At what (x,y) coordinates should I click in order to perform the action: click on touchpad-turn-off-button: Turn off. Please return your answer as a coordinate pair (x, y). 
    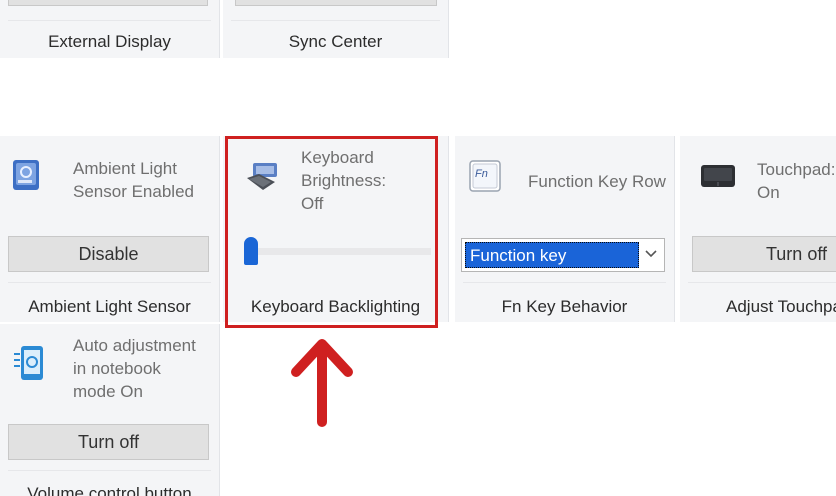
    Looking at the image, I should click on (764, 254).